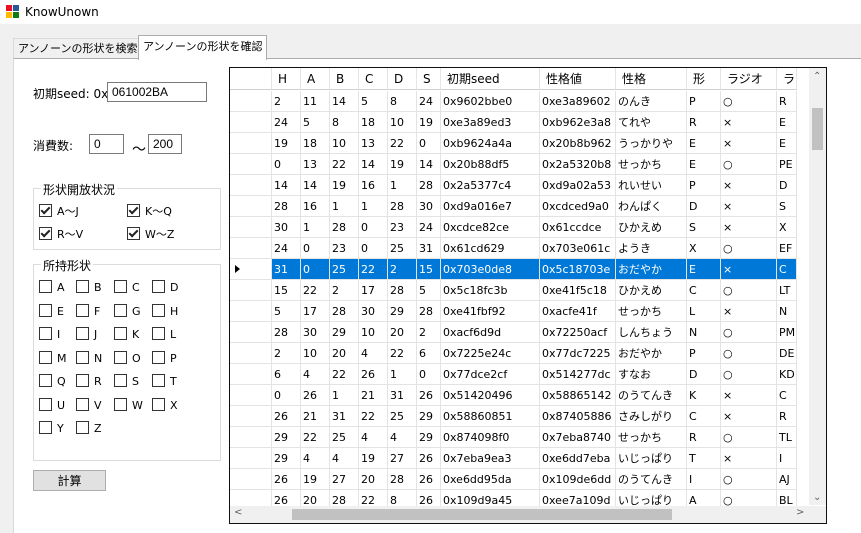 This screenshot has height=533, width=861. Describe the element at coordinates (490, 79) in the screenshot. I see `column-header: 初期seed` at that location.